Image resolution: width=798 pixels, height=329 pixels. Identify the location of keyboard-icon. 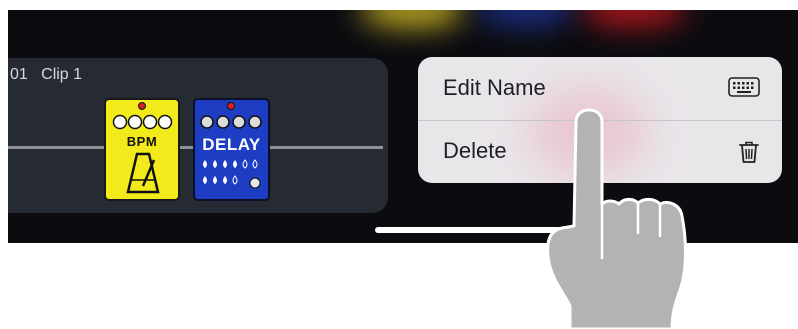
(744, 89).